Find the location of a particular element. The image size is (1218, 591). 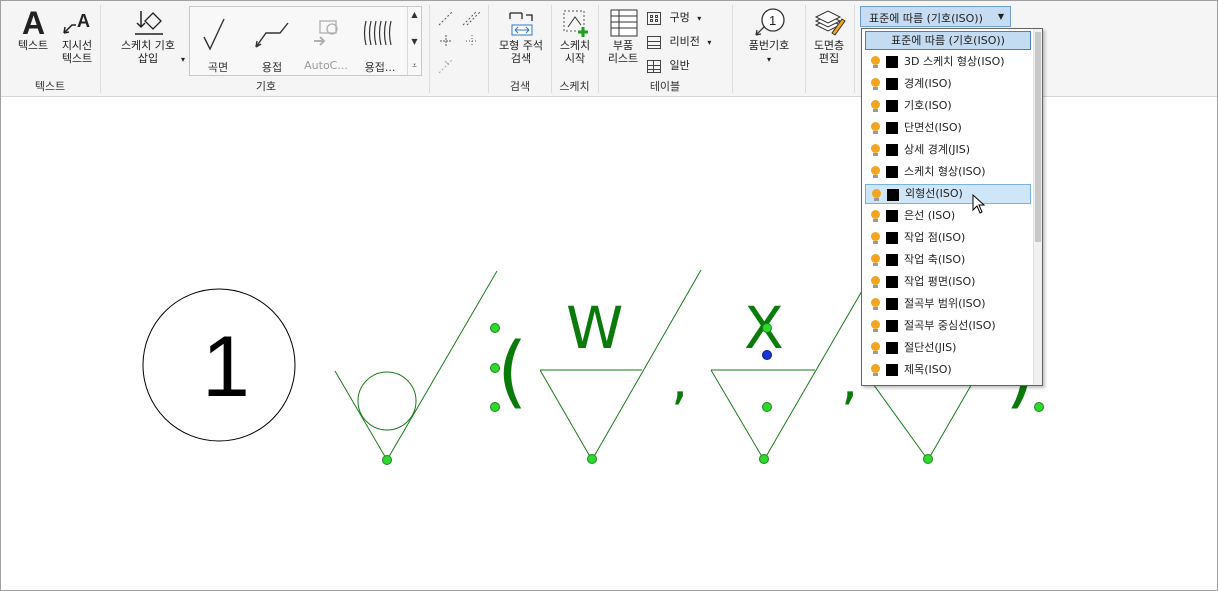

layer-option: 단면선(ISO) is located at coordinates (948, 128).